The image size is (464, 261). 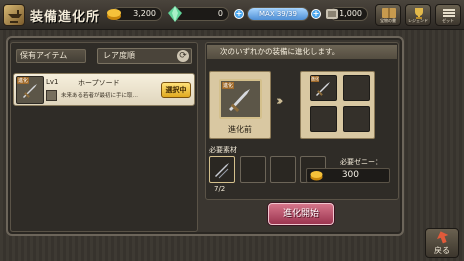 I want to click on blade-material-icon, so click(x=222, y=171).